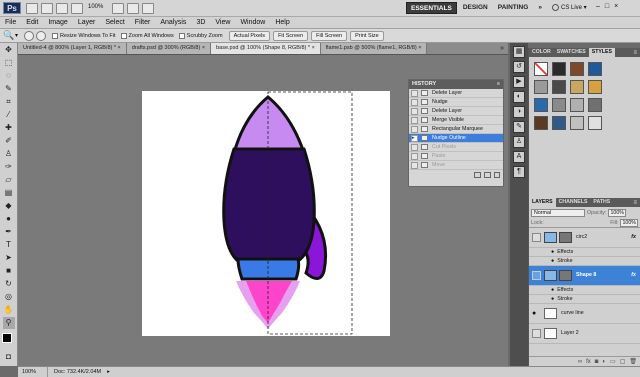 The height and width of the screenshot is (377, 640). Describe the element at coordinates (519, 67) in the screenshot. I see `history-icon: ↺` at that location.